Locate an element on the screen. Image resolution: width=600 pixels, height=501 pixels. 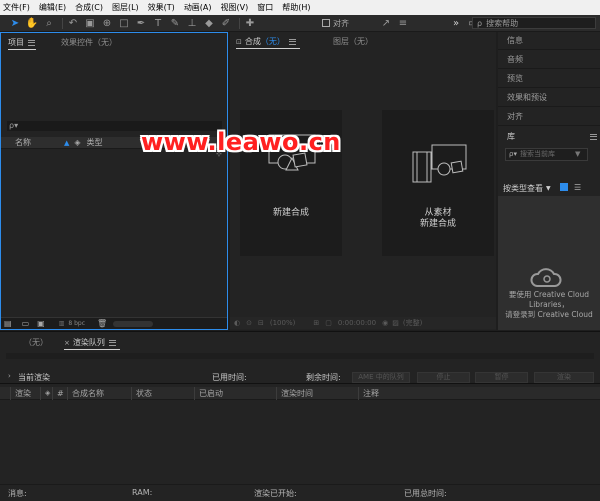
current-render-label: 当前渲染 is located at coordinates (34, 377).